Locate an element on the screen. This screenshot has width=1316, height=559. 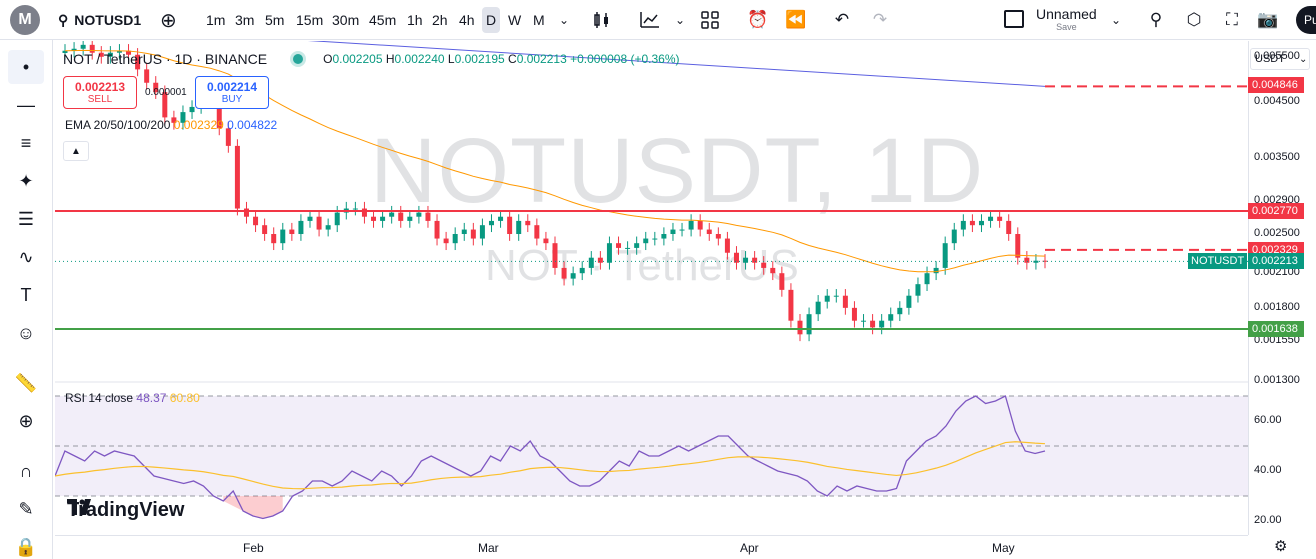
user-avatar: M is located at coordinates (25, 20).